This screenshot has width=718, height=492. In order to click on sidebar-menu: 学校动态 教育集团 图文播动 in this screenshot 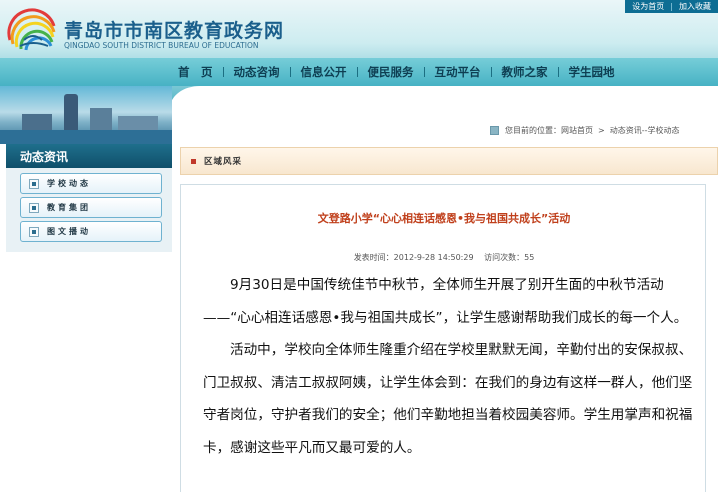, I will do `click(89, 210)`.